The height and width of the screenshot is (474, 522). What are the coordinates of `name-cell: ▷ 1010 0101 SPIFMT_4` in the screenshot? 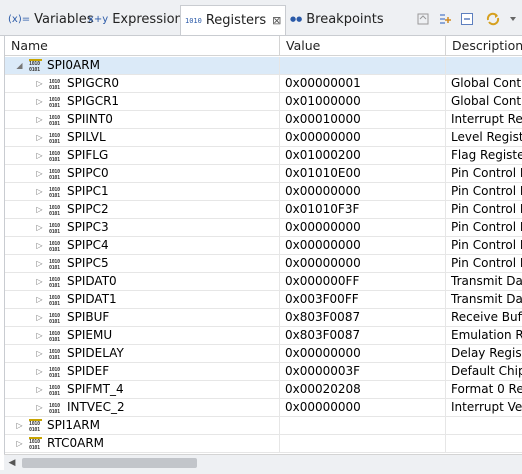 It's located at (142, 390).